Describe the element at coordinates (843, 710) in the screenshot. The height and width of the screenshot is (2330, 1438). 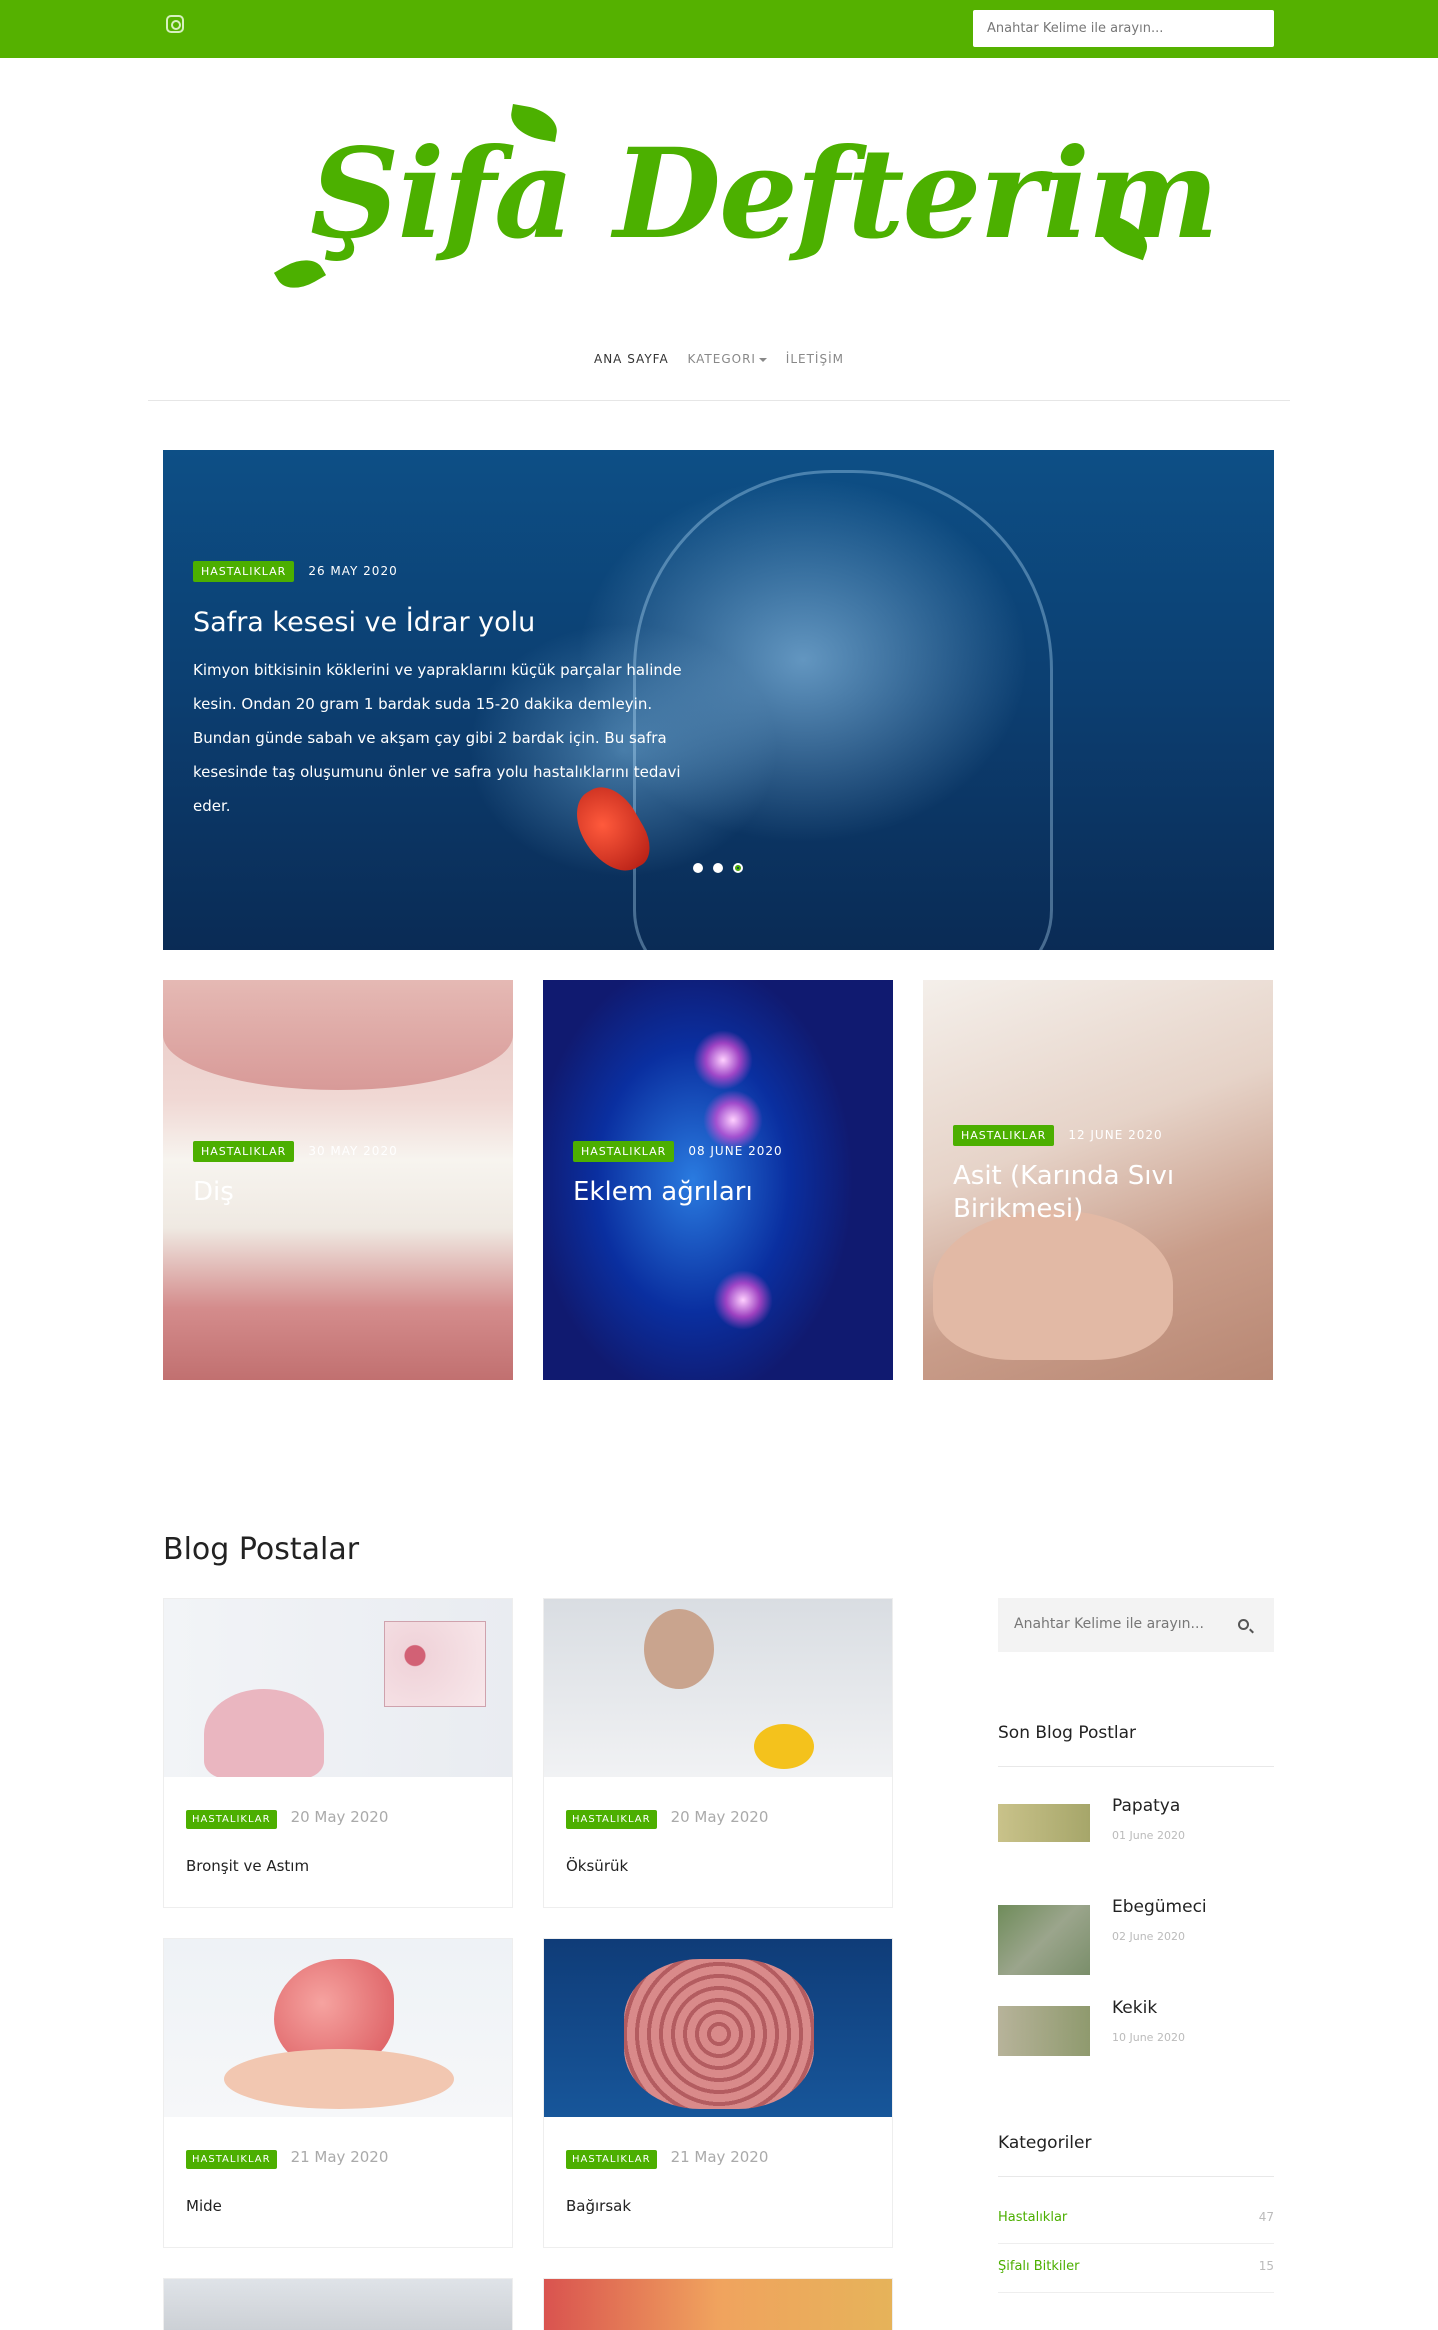
I see `hero-body-illustration` at that location.